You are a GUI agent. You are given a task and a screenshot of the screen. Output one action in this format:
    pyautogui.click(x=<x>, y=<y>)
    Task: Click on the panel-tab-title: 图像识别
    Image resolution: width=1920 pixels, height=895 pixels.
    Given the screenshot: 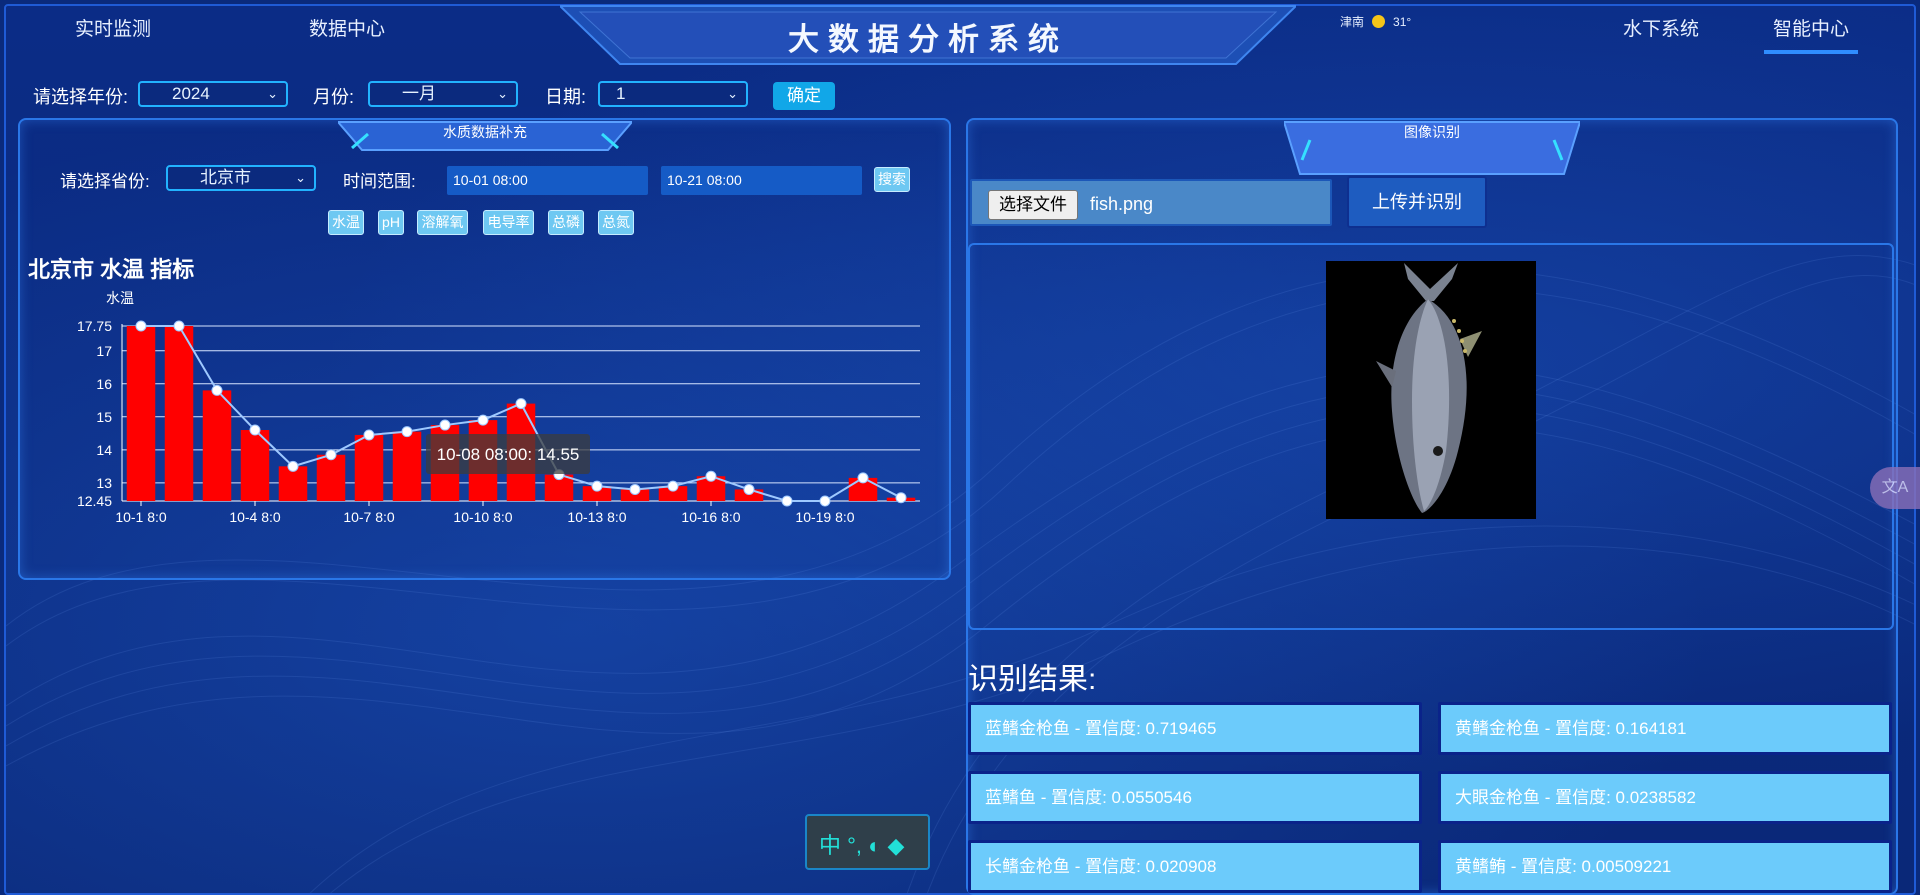 What is the action you would take?
    pyautogui.click(x=1432, y=132)
    